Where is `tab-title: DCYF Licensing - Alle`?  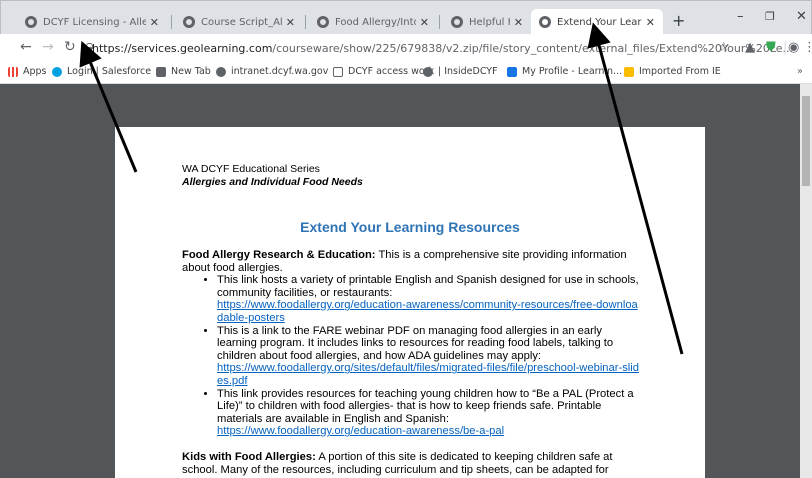 tab-title: DCYF Licensing - Alle is located at coordinates (94, 22).